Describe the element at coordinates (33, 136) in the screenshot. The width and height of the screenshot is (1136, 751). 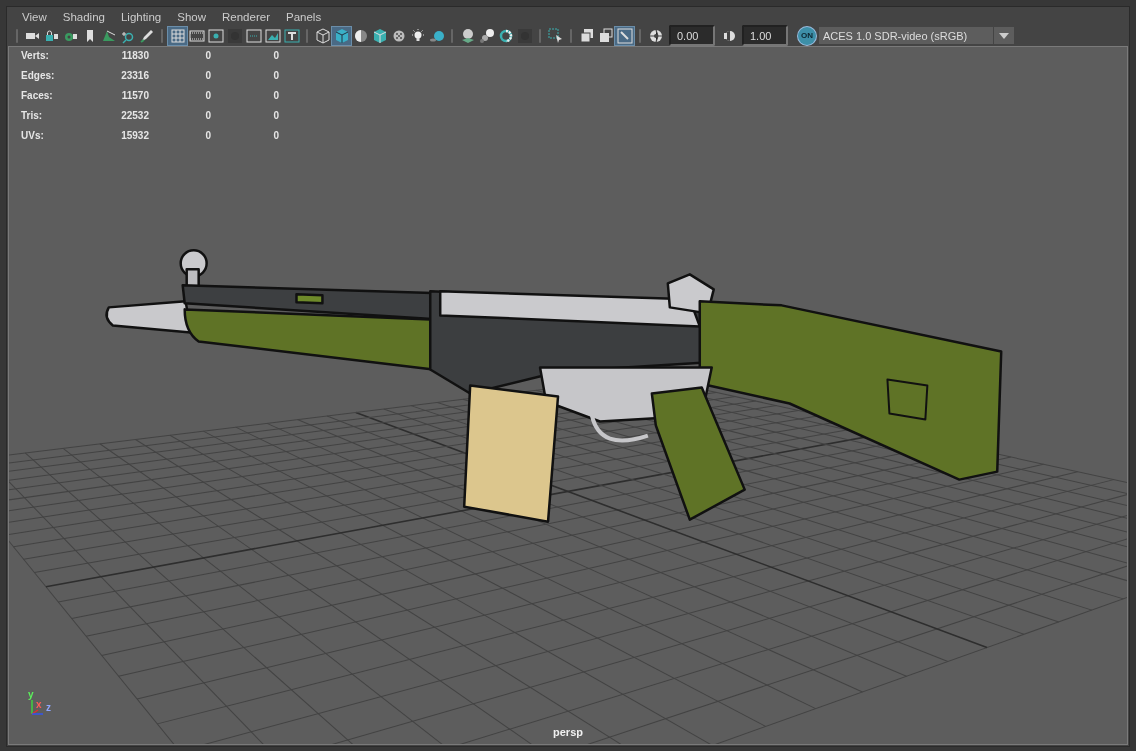
I see `stat-label: UVs:` at that location.